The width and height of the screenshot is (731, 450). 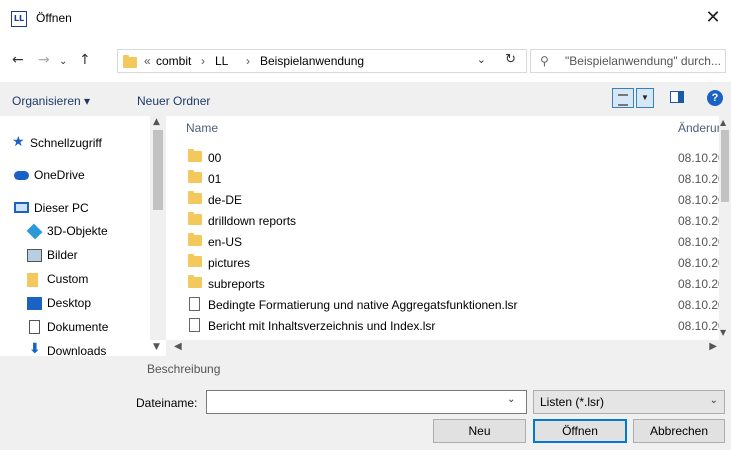 I want to click on sidebar-scrollbar: ▲ ▼, so click(x=158, y=234).